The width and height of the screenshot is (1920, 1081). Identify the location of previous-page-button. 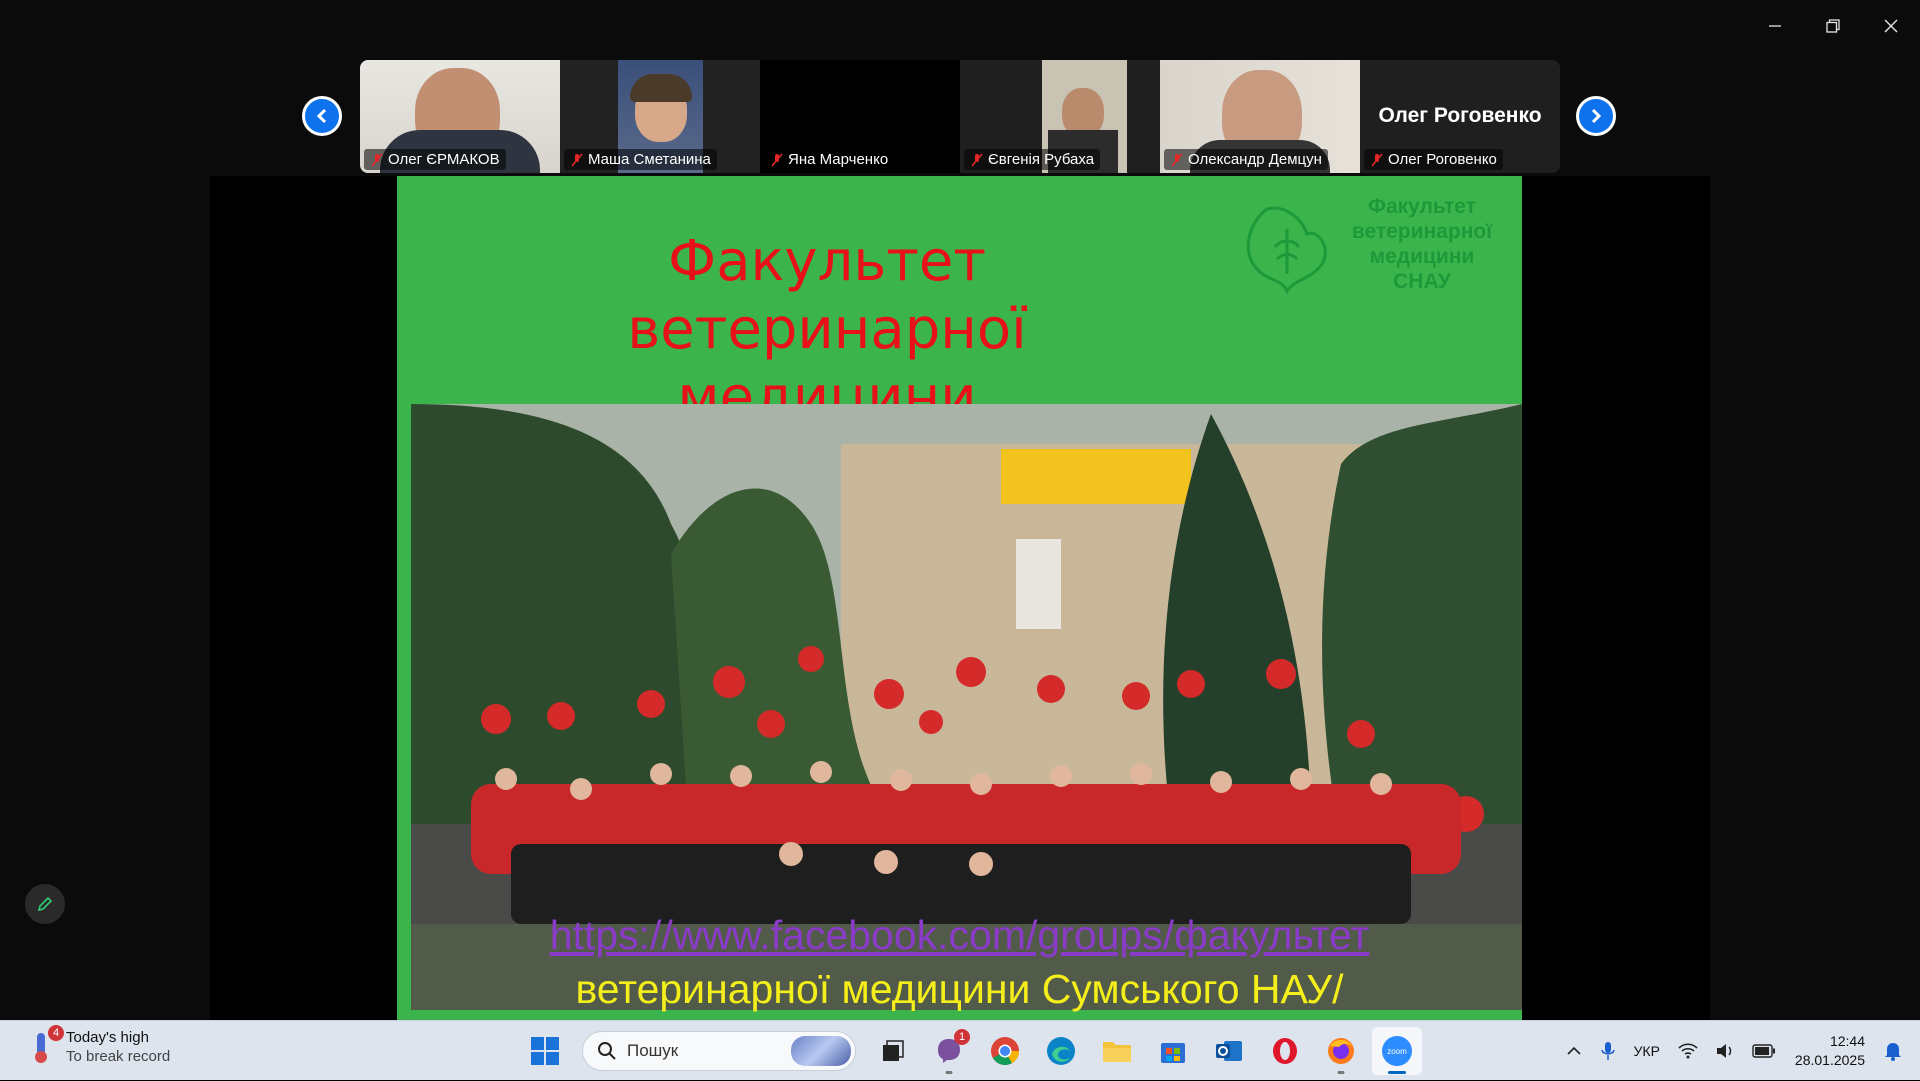
(322, 116).